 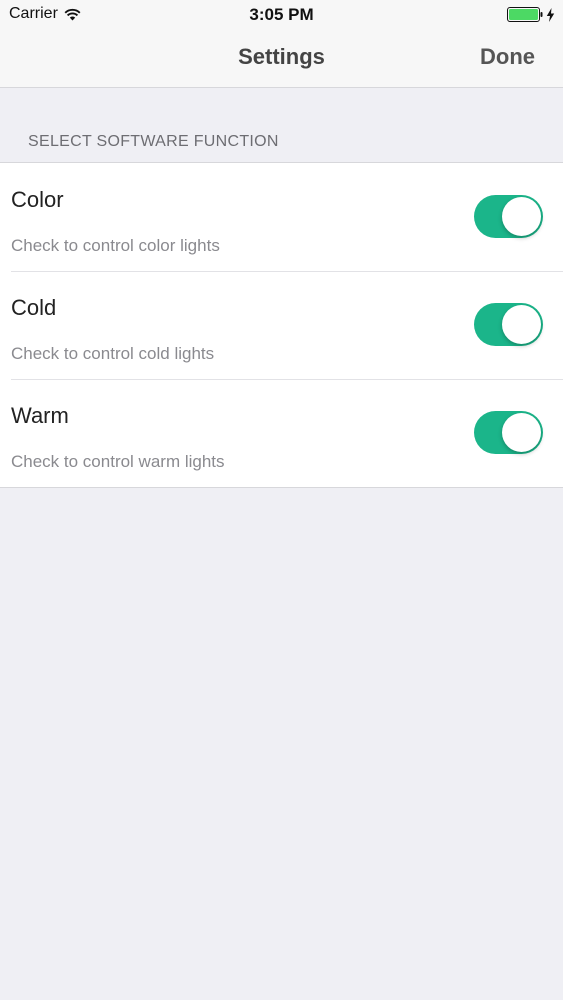 I want to click on option-subtitle: Check to control warm lights, so click(x=118, y=461).